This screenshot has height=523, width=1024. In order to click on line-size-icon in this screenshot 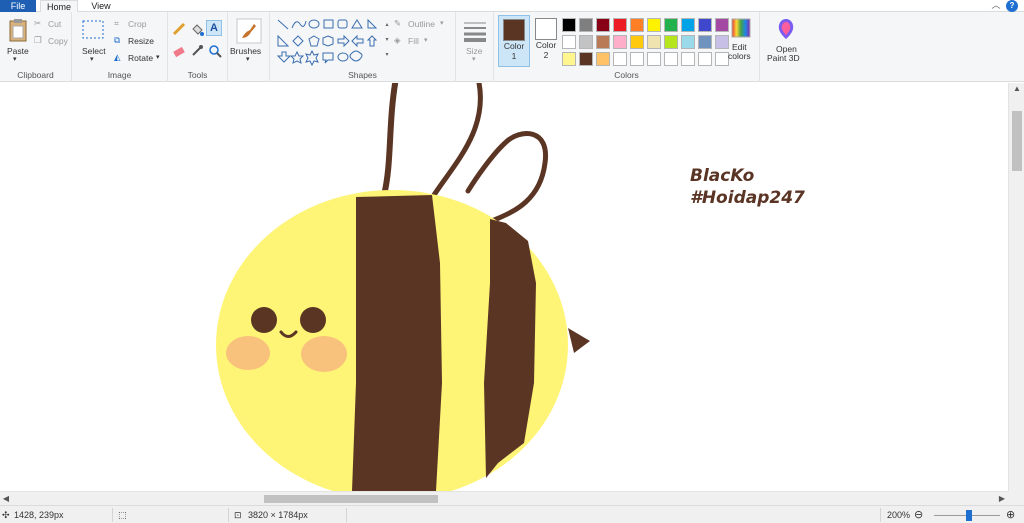, I will do `click(475, 32)`.